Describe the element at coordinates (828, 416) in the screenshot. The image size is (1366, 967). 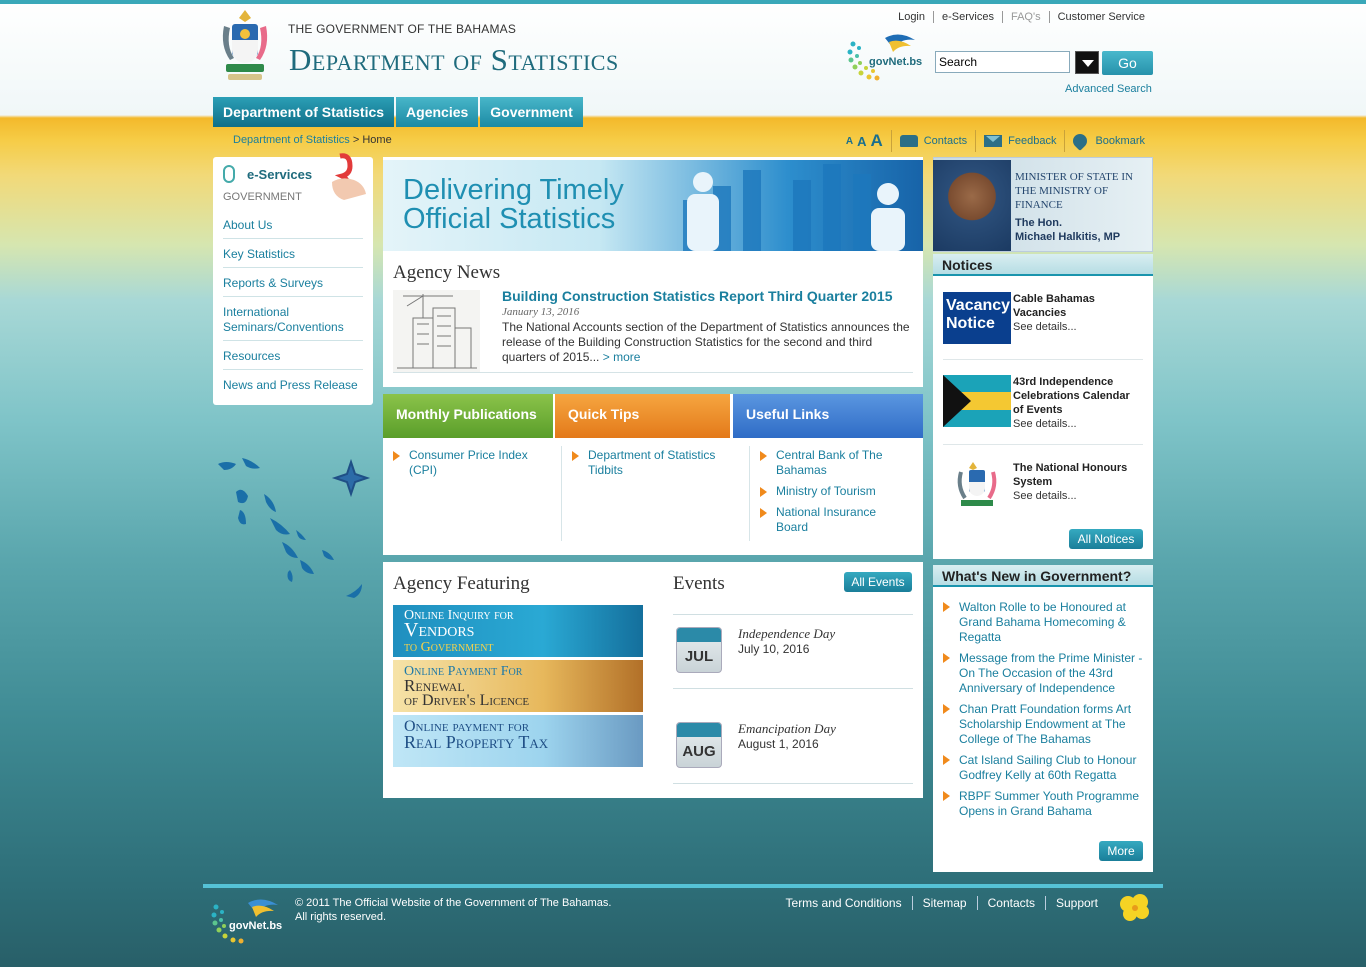
I see `tab-useful-links: Useful Links` at that location.